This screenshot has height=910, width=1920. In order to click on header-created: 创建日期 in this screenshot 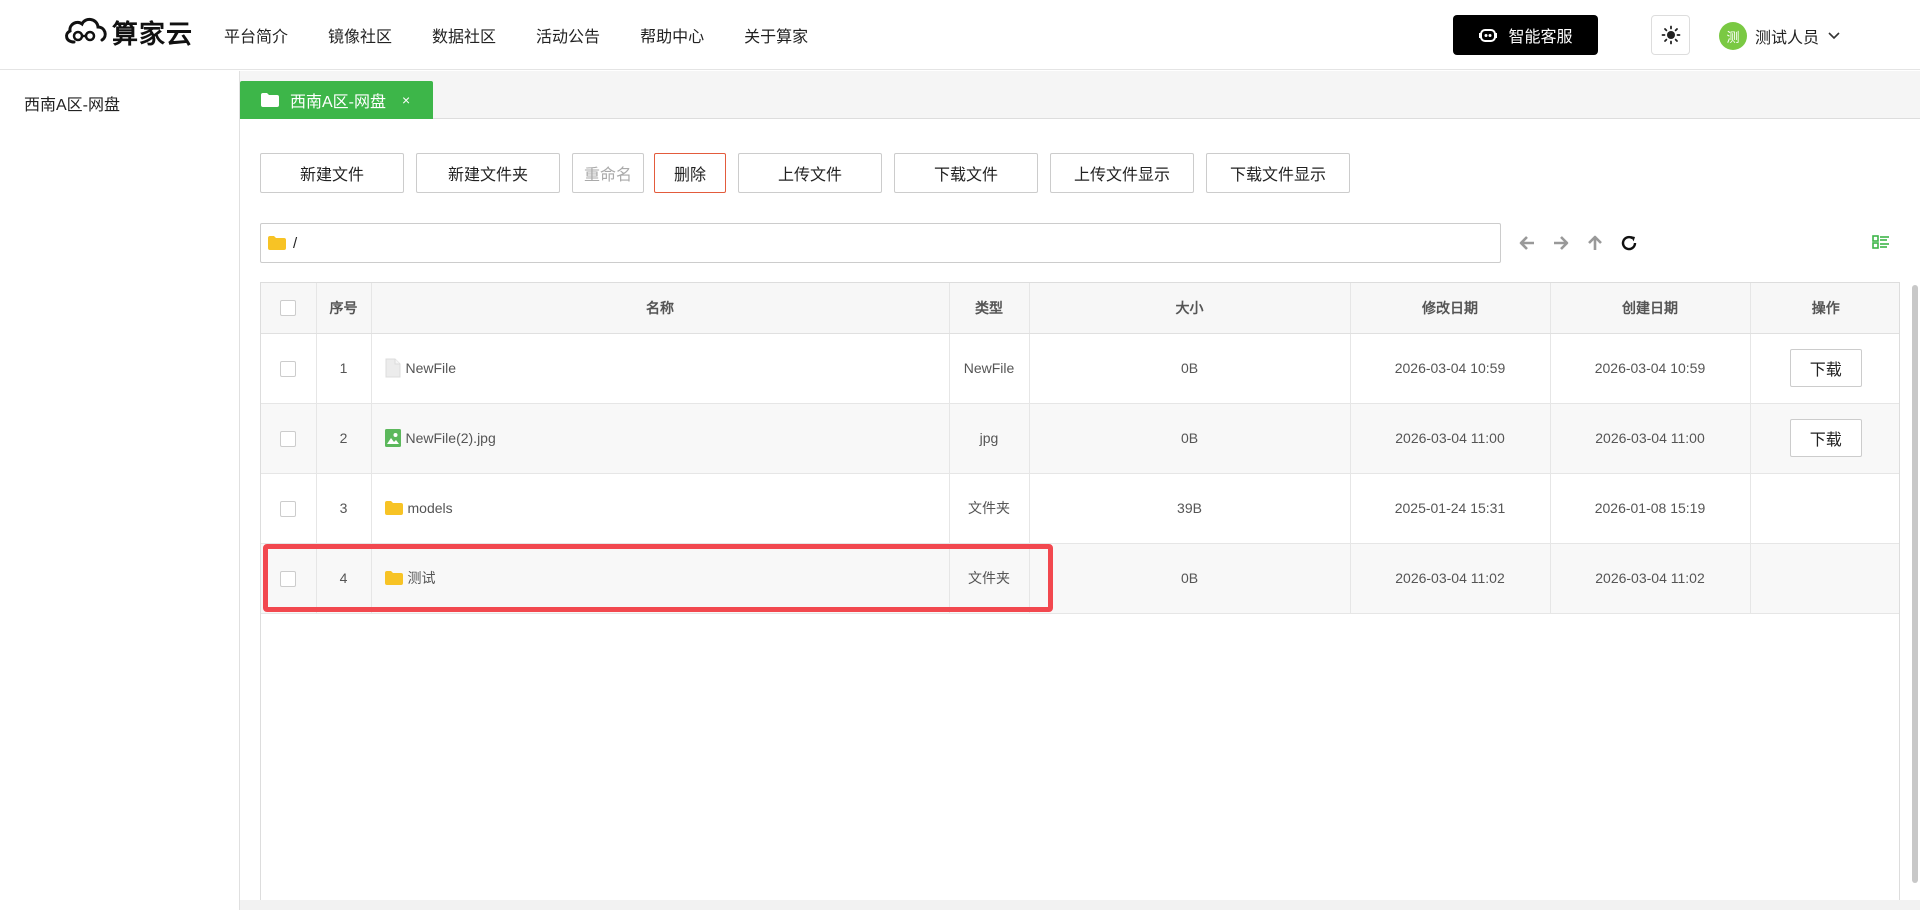, I will do `click(1650, 308)`.